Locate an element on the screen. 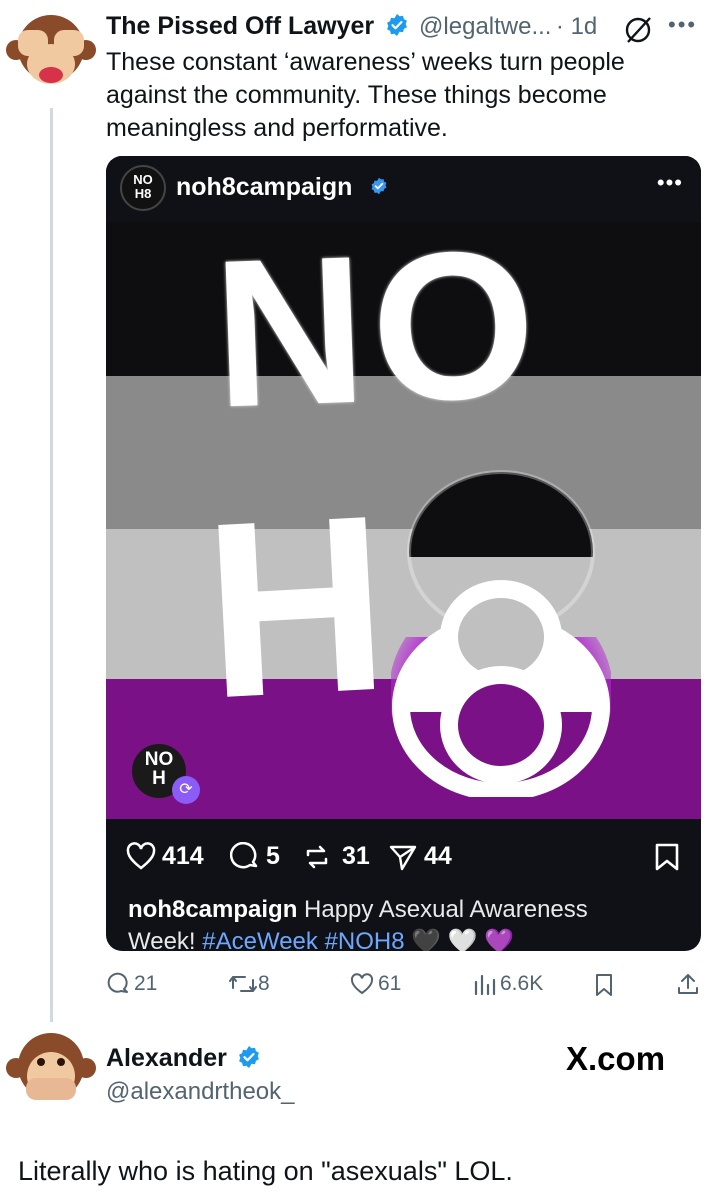 The image size is (719, 1200). heart-emojis: 🖤 🤍 💜 is located at coordinates (463, 939).